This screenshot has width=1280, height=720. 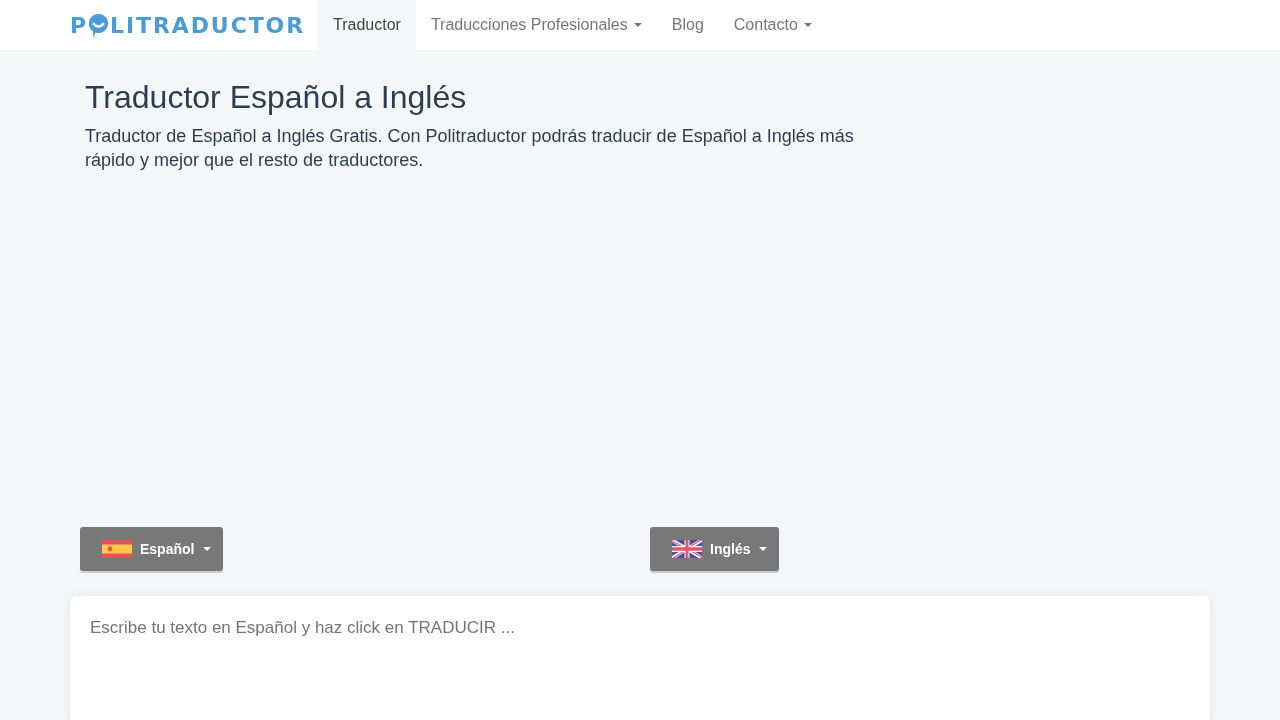 I want to click on language-dropdown-button: Inglés, so click(x=715, y=549).